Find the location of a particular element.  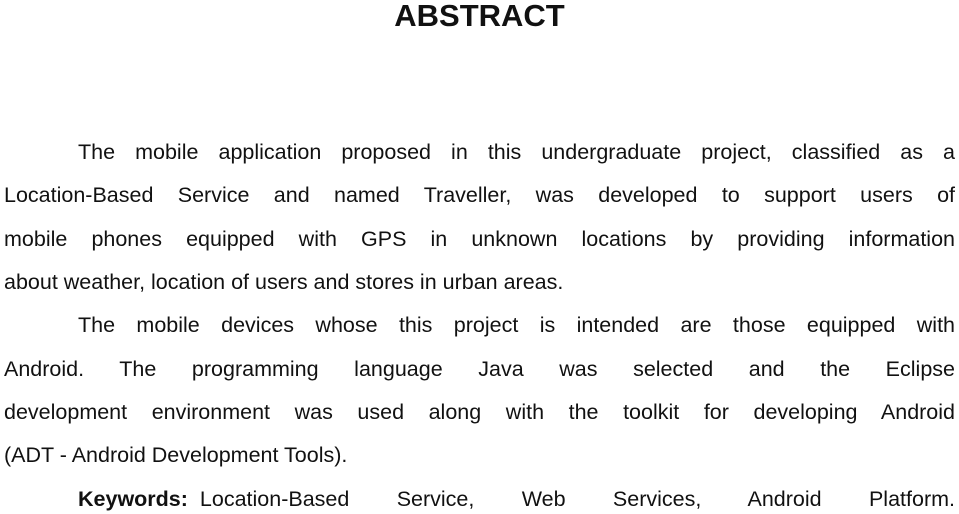

abstract-title: ABSTRACT is located at coordinates (479, 16).